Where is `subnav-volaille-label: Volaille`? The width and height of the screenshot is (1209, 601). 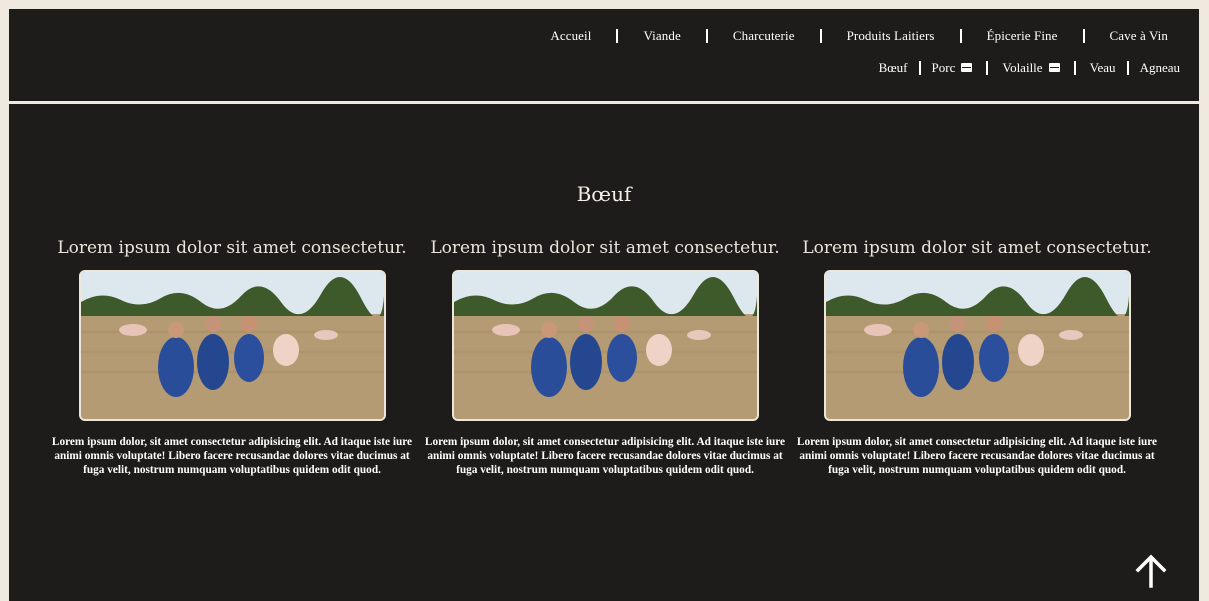 subnav-volaille-label: Volaille is located at coordinates (1022, 67).